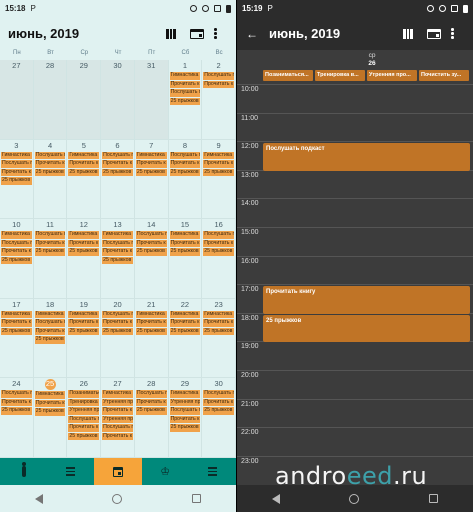 The height and width of the screenshot is (512, 473). Describe the element at coordinates (219, 418) in the screenshot. I see `day-cell: 30 Послушать п Прочитать к 25 прыжков` at that location.